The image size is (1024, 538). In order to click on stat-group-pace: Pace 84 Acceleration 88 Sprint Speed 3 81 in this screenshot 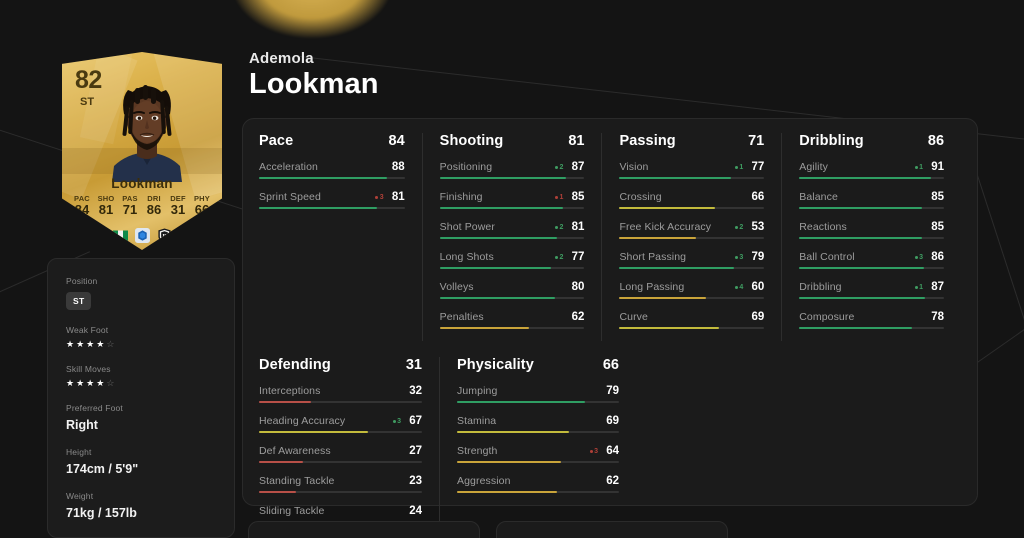, I will do `click(340, 237)`.